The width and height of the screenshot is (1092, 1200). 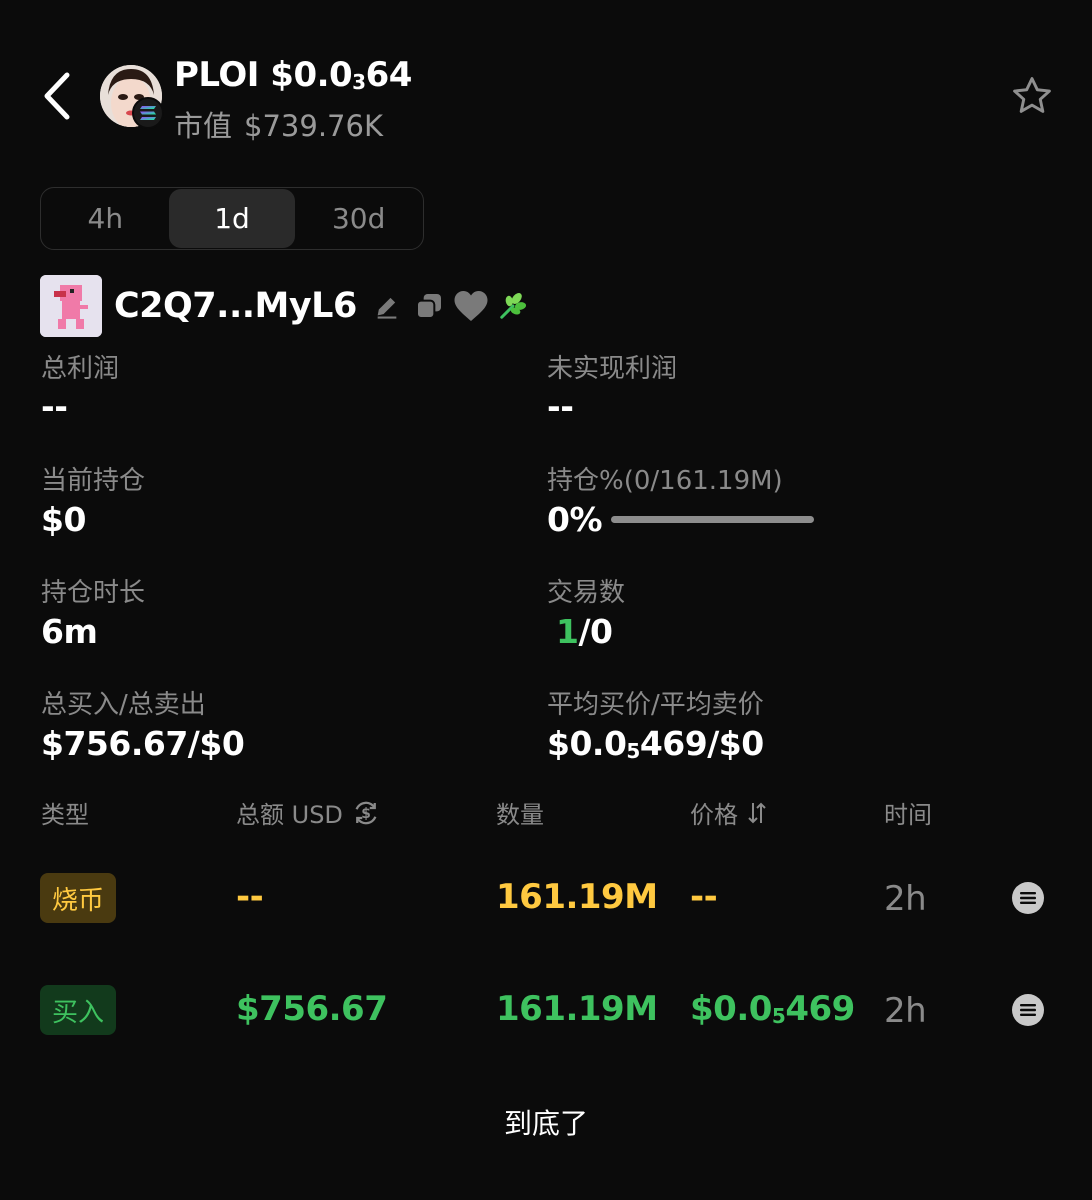 What do you see at coordinates (78, 898) in the screenshot?
I see `type-tag-burn: 烧币` at bounding box center [78, 898].